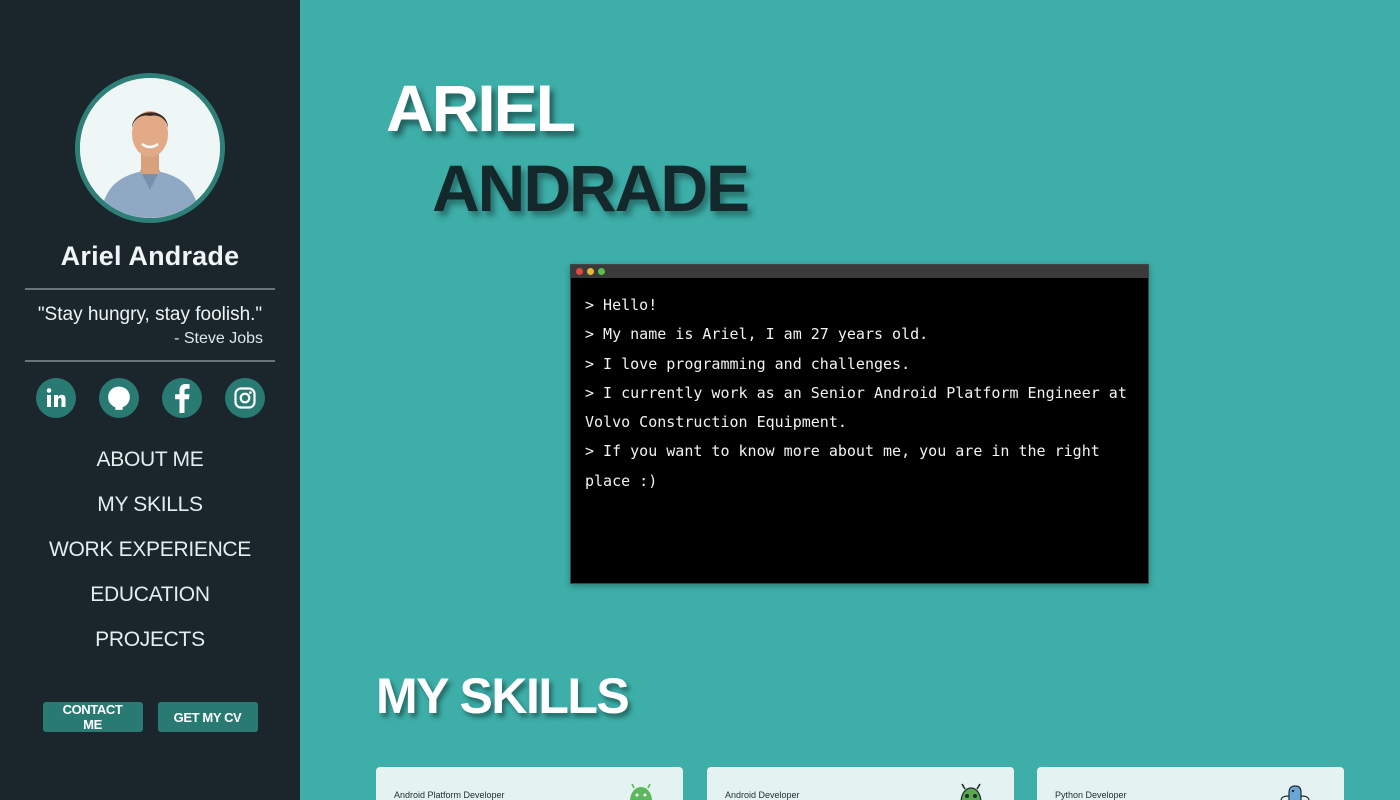 The height and width of the screenshot is (800, 1400). I want to click on terminal-line: > Hello!, so click(621, 305).